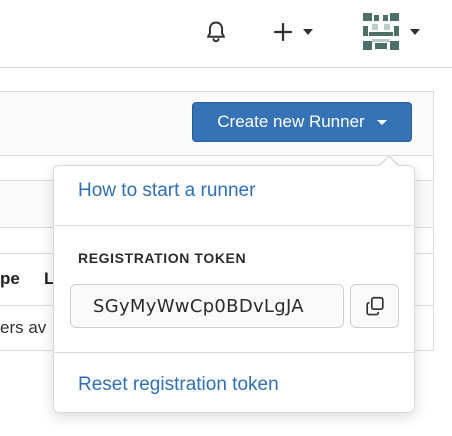 The height and width of the screenshot is (436, 452). I want to click on dropdown-arrow-fill, so click(389, 161).